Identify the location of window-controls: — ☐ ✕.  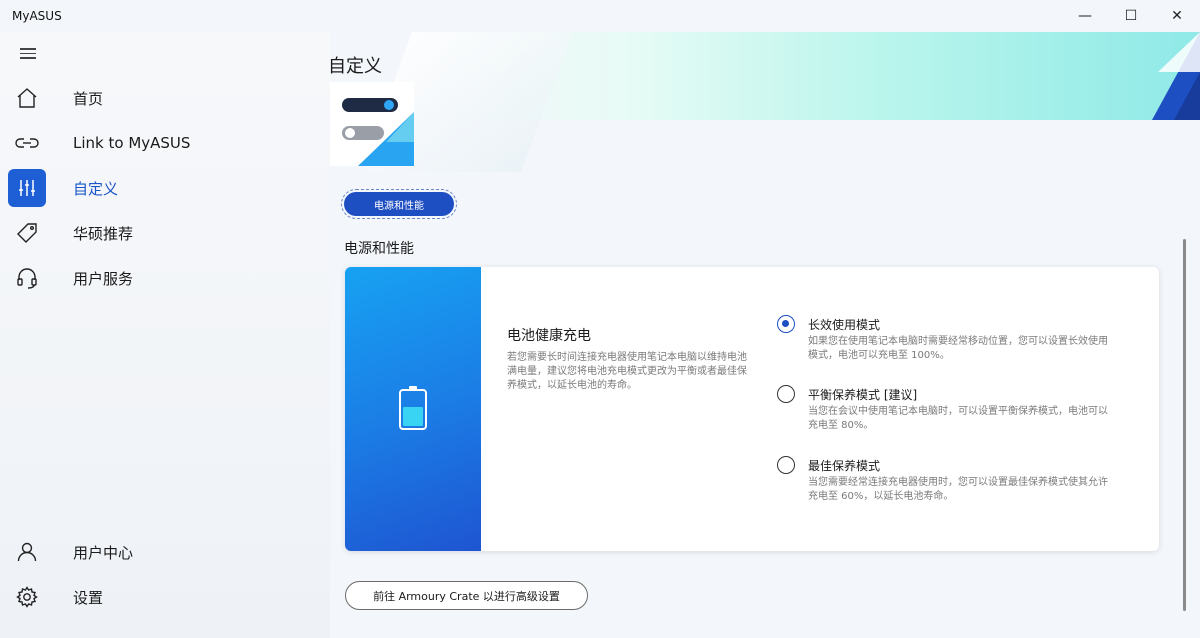
(1131, 16).